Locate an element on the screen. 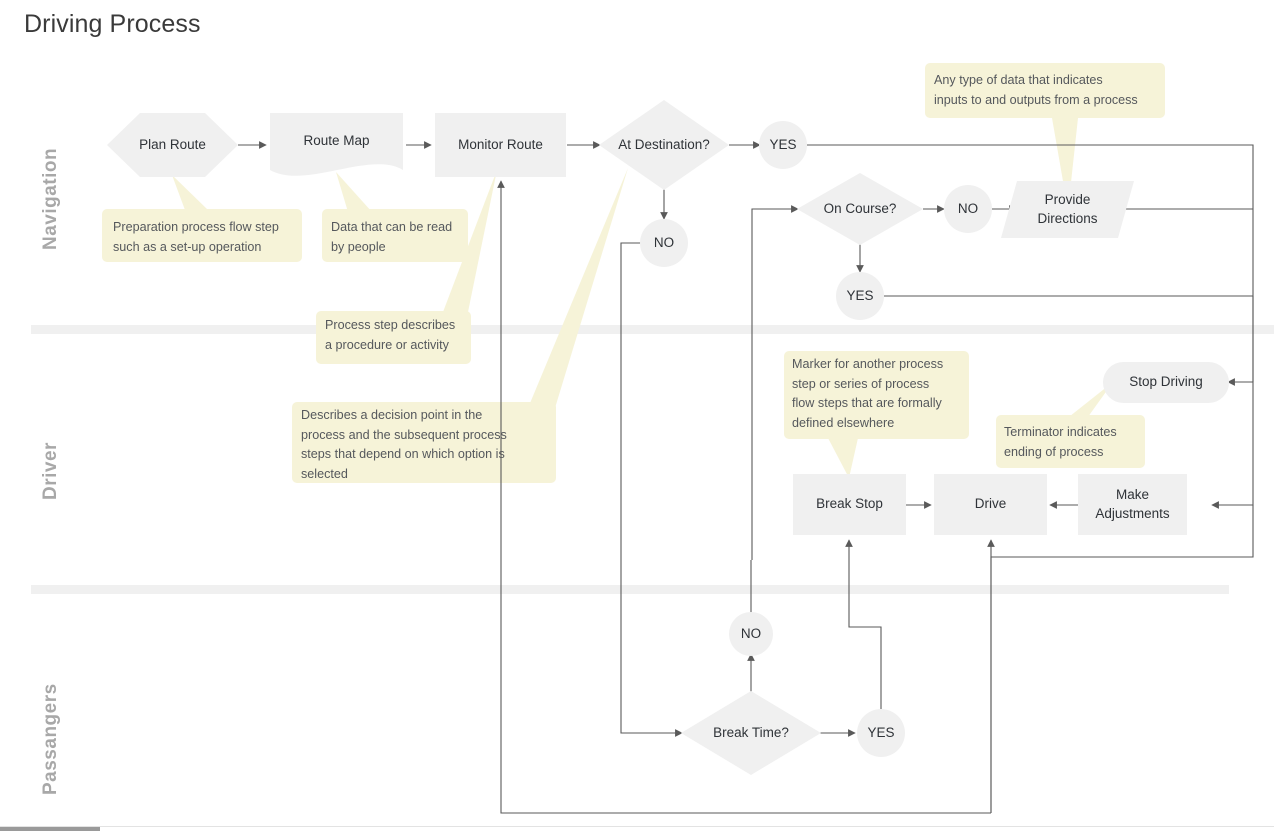 The width and height of the screenshot is (1274, 837). node-no-destination-shape is located at coordinates (664, 243).